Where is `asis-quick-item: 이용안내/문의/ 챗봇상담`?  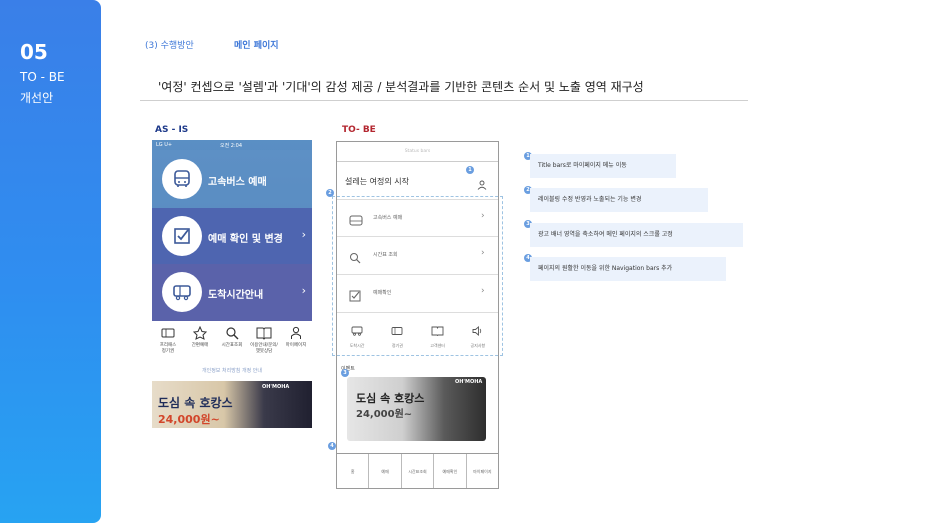 asis-quick-item: 이용안내/문의/ 챗봇상담 is located at coordinates (264, 345).